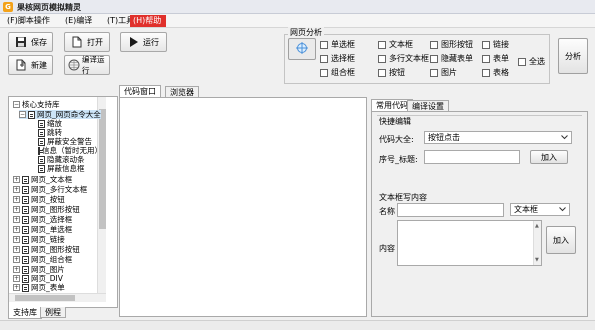 Image resolution: width=595 pixels, height=330 pixels. What do you see at coordinates (403, 58) in the screenshot?
I see `checkbox-multiline: 多行文本框` at bounding box center [403, 58].